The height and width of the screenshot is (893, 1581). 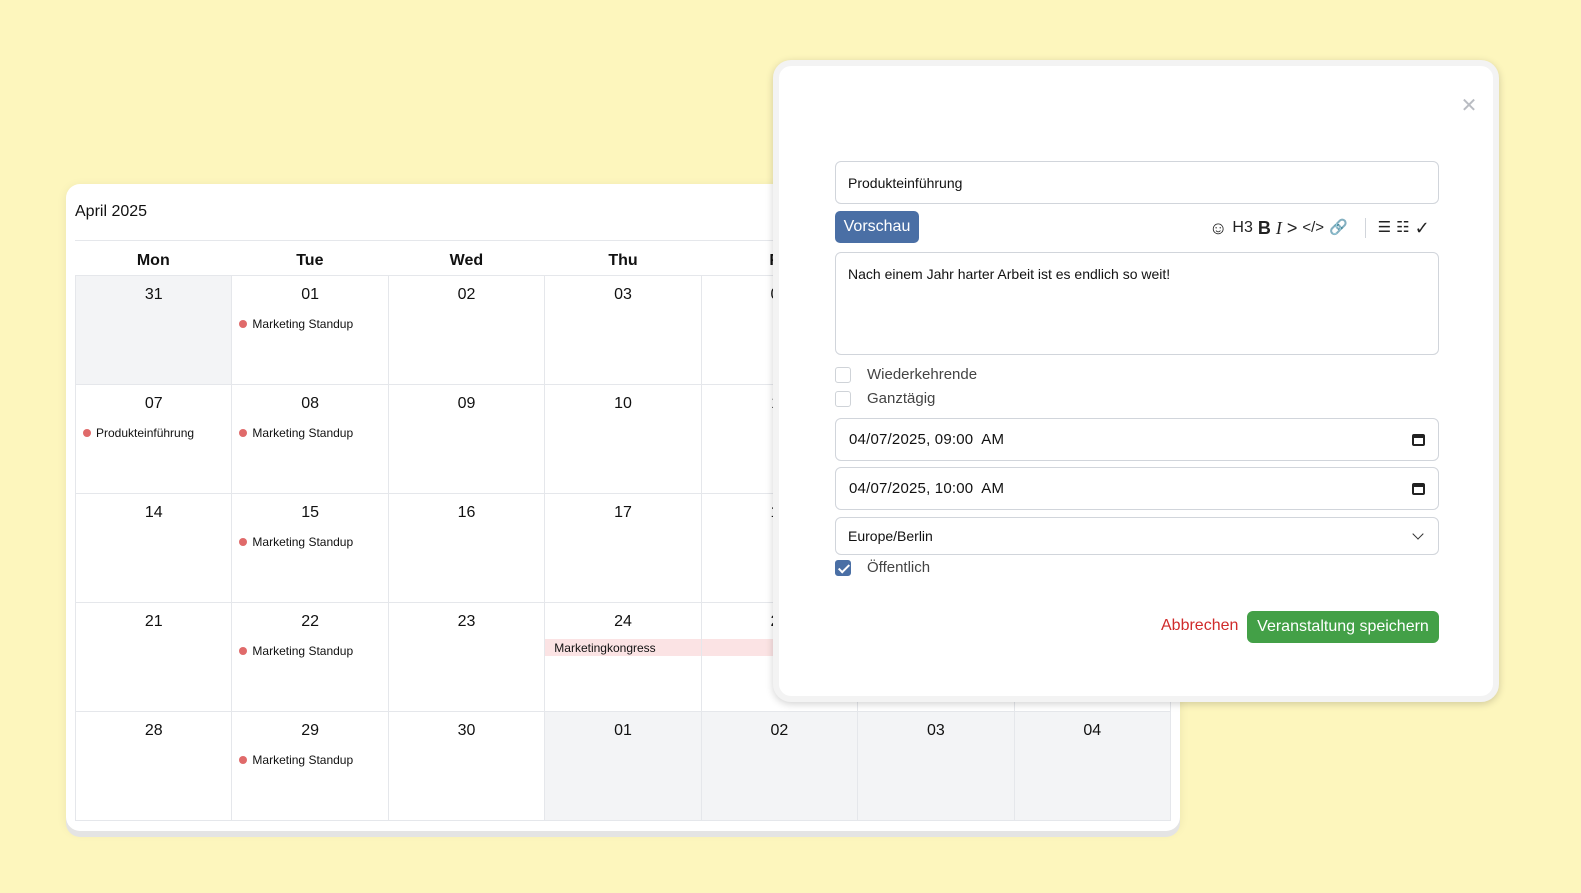 What do you see at coordinates (1242, 228) in the screenshot?
I see `heading-icon: H3` at bounding box center [1242, 228].